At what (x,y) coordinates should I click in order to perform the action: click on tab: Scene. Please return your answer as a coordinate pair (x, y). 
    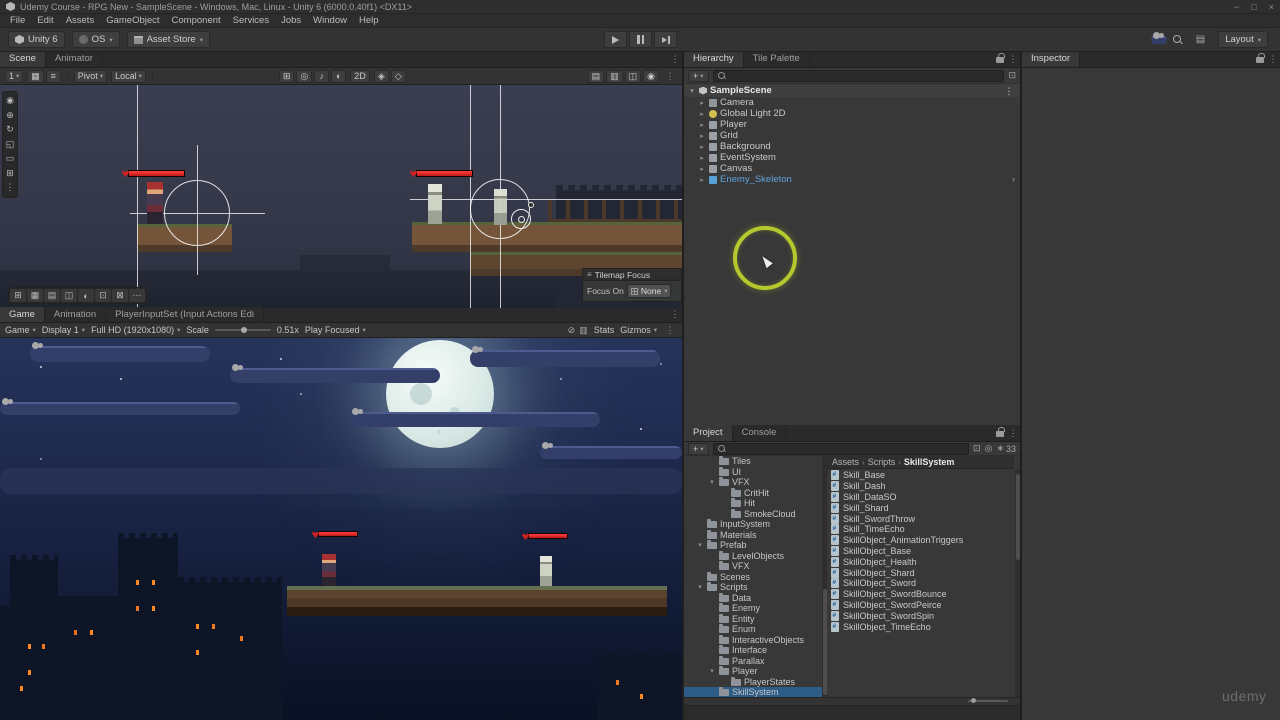
    Looking at the image, I should click on (23, 59).